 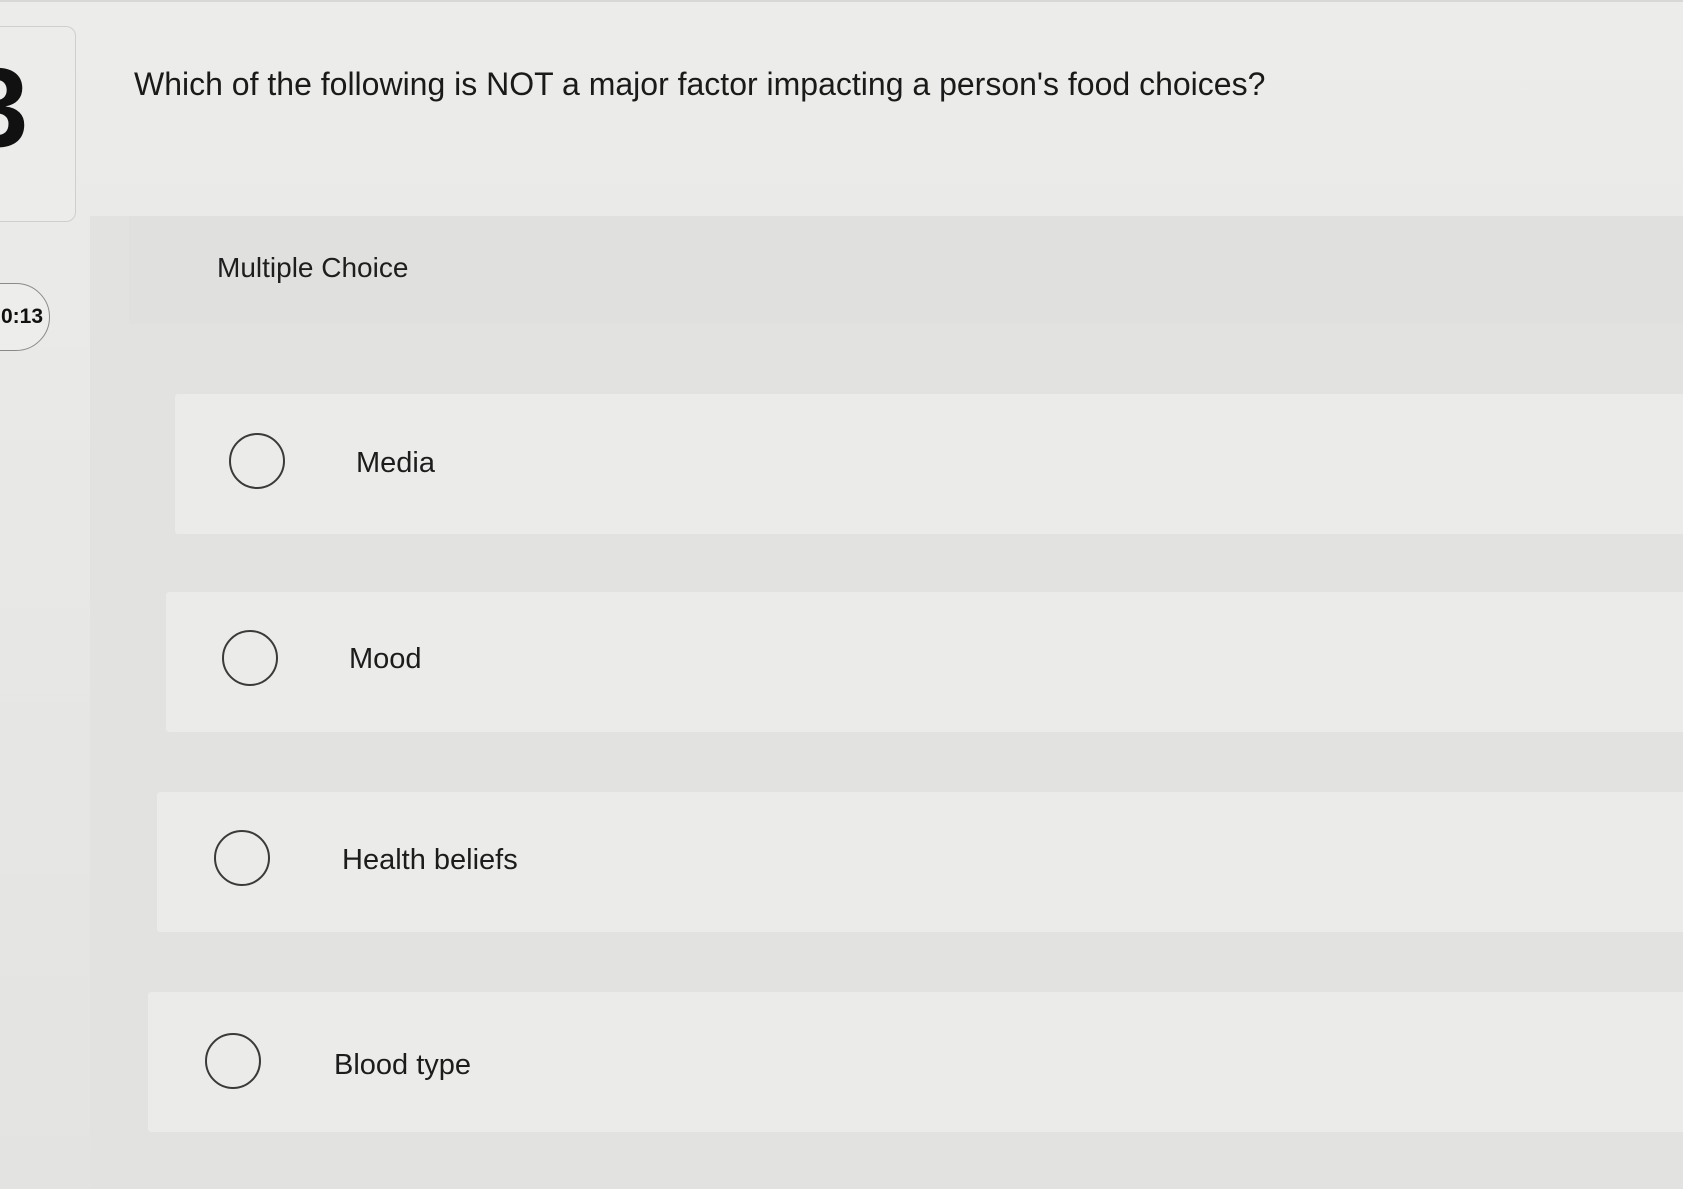 What do you see at coordinates (430, 860) in the screenshot?
I see `answer-option-label: Health beliefs` at bounding box center [430, 860].